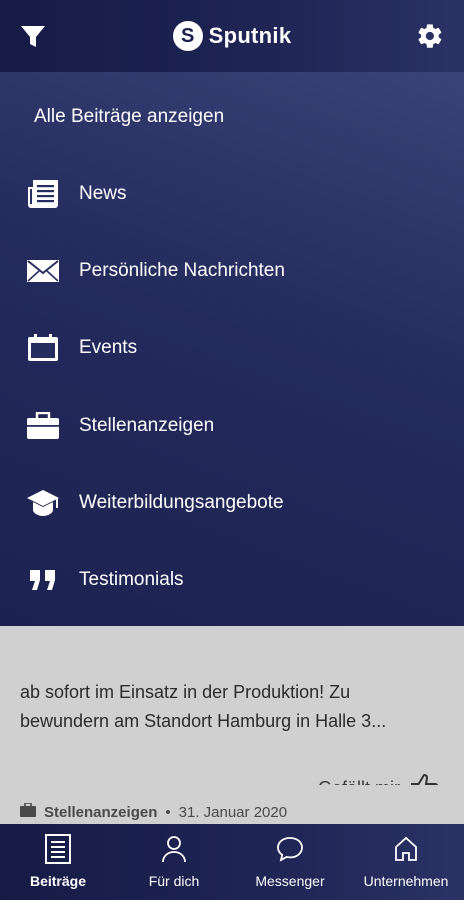 Image resolution: width=464 pixels, height=900 pixels. What do you see at coordinates (406, 849) in the screenshot?
I see `home-icon` at bounding box center [406, 849].